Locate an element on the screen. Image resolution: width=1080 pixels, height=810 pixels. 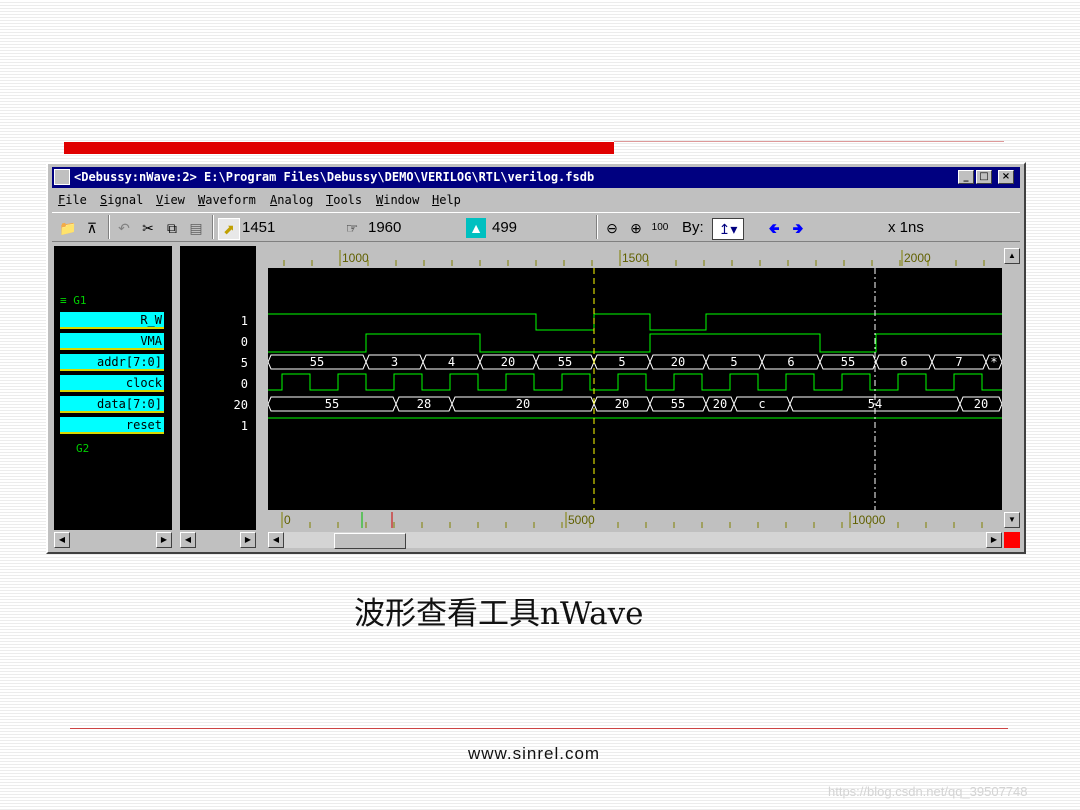
ruler-tick-label: 1500 is located at coordinates (635, 258).